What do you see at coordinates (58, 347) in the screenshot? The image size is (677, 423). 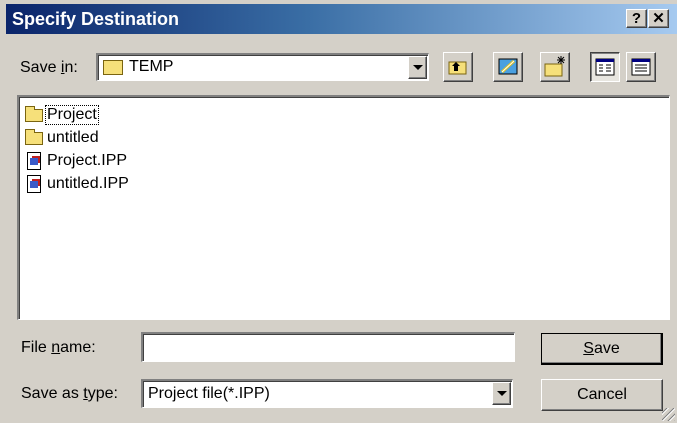 I see `file-name-label: File name:` at bounding box center [58, 347].